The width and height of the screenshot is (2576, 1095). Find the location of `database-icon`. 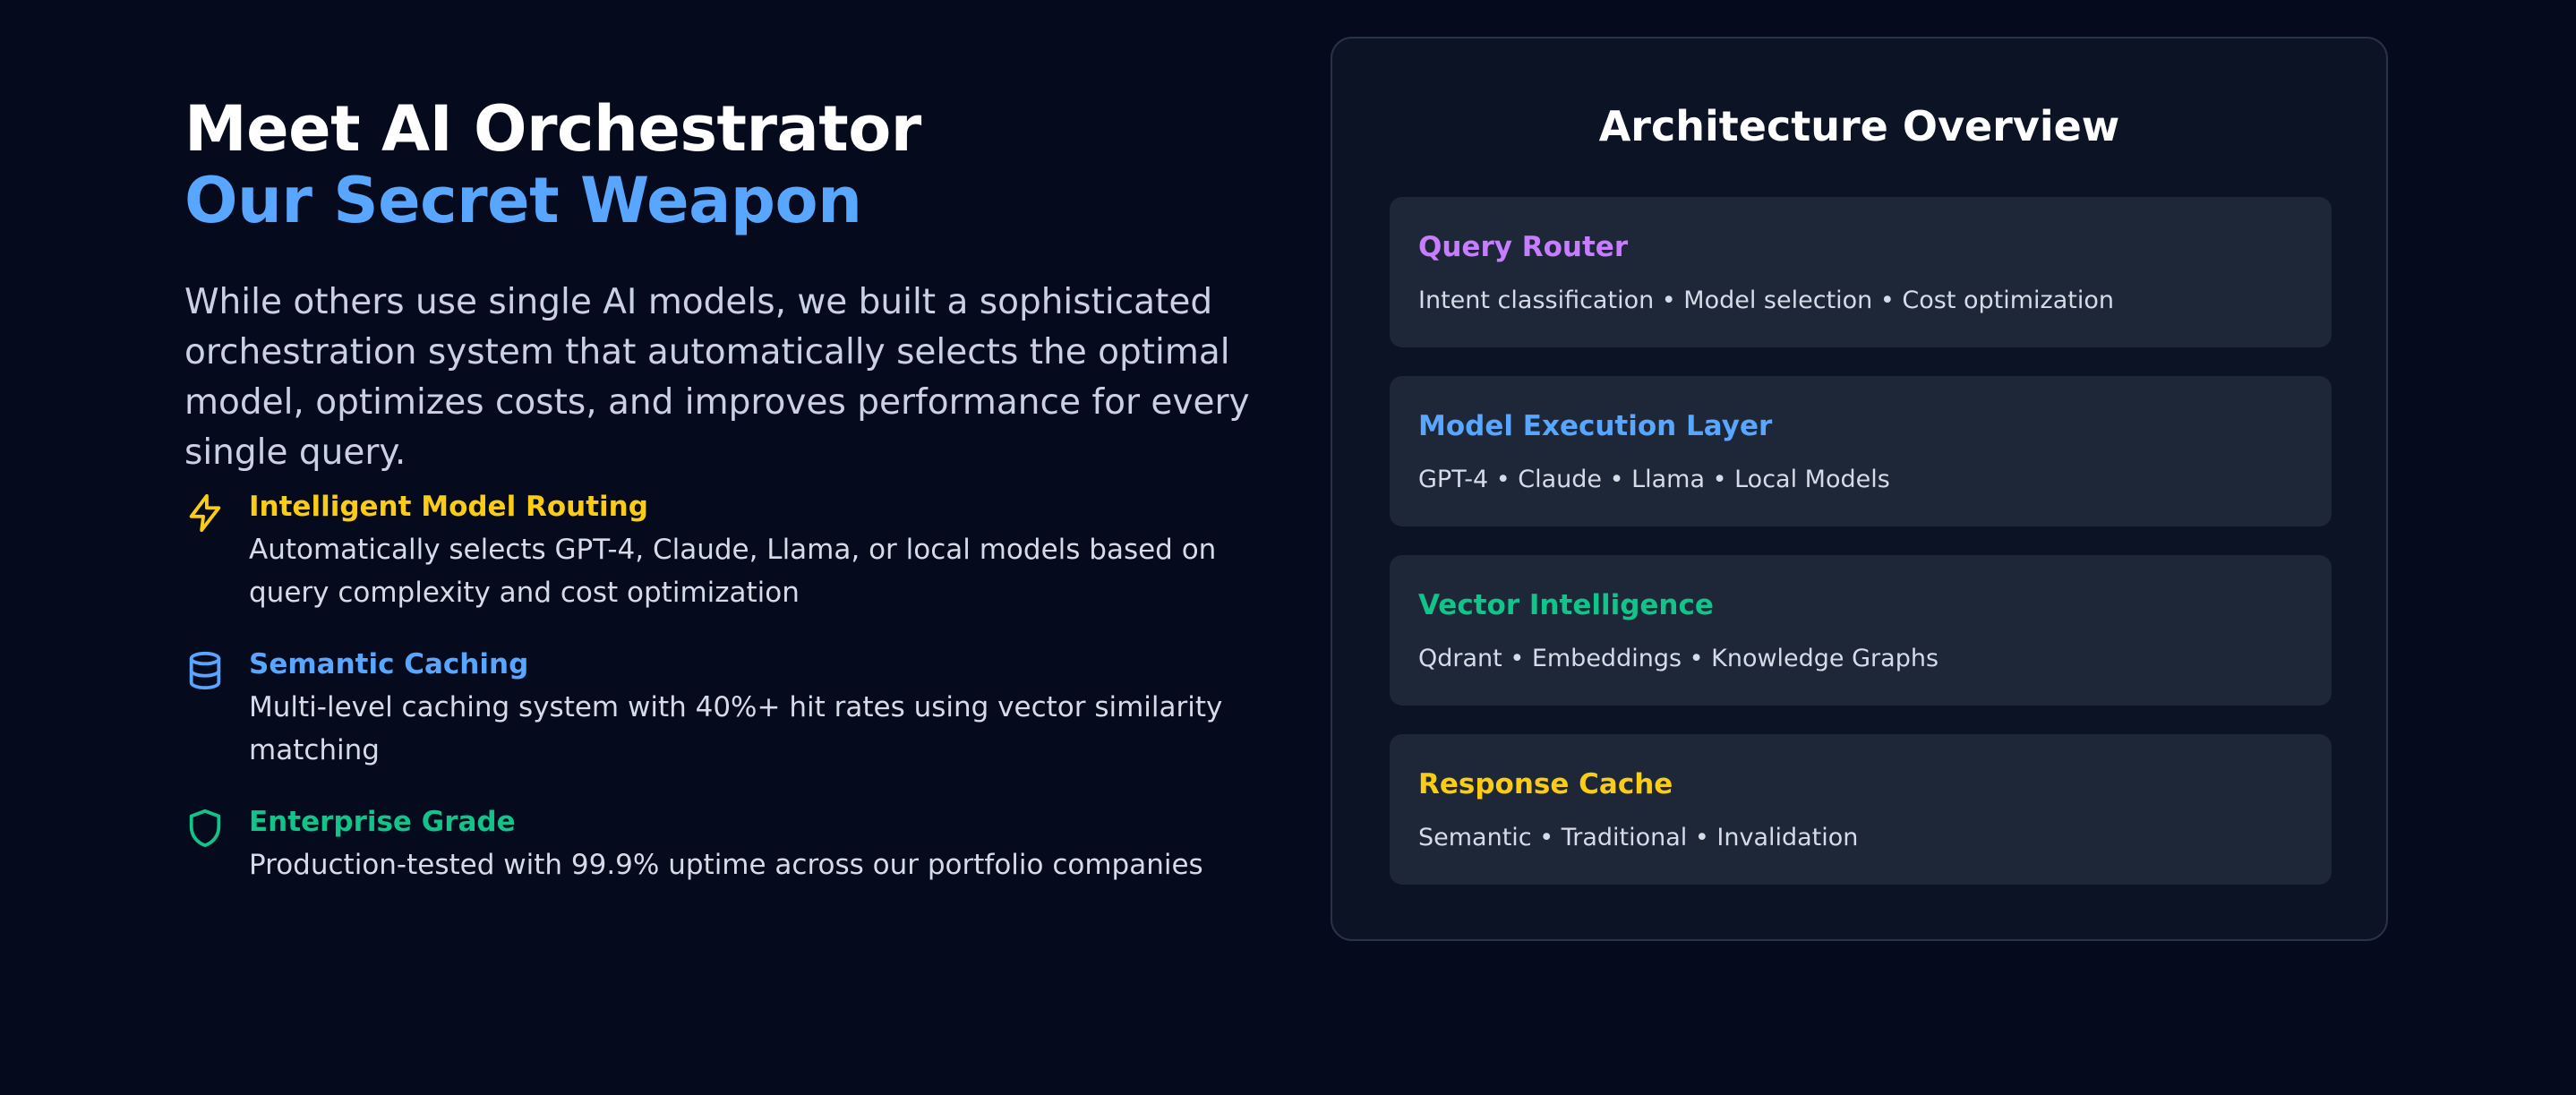

database-icon is located at coordinates (205, 671).